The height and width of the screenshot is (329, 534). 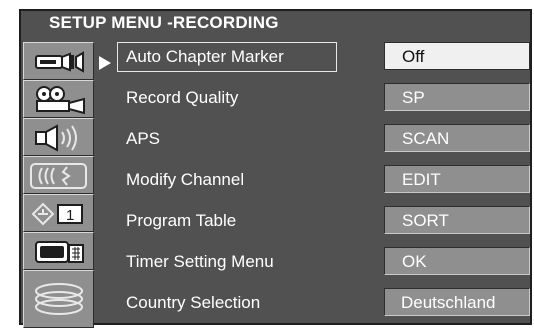 What do you see at coordinates (181, 220) in the screenshot?
I see `setting-label: Program Table` at bounding box center [181, 220].